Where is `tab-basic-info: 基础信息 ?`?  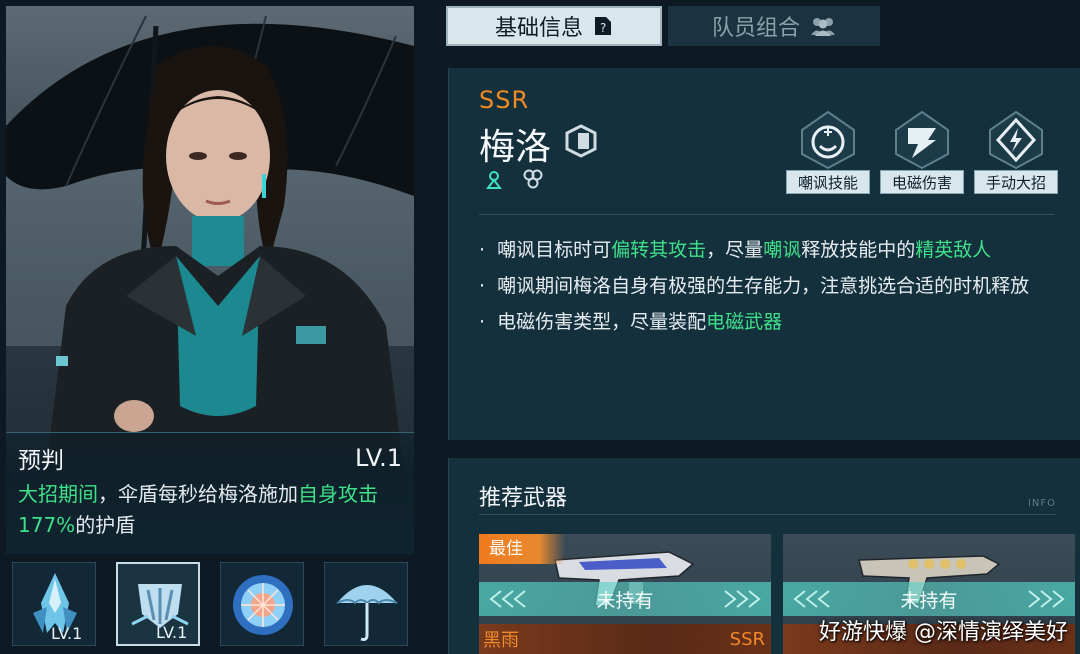
tab-basic-info: 基础信息 ? is located at coordinates (554, 26).